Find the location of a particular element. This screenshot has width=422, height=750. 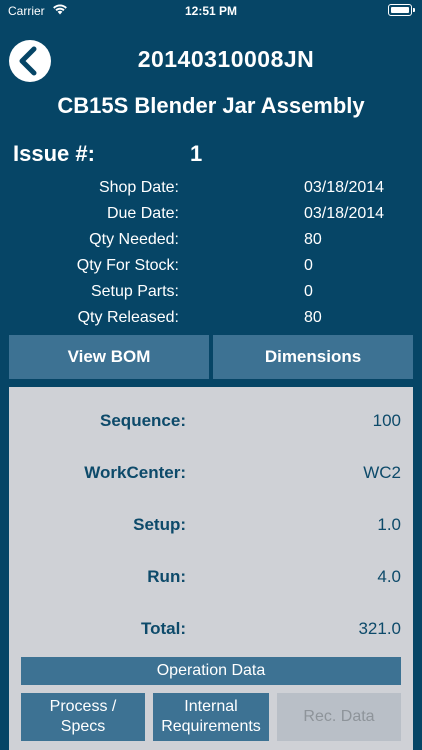

order-number: 20140310008JN is located at coordinates (226, 59).